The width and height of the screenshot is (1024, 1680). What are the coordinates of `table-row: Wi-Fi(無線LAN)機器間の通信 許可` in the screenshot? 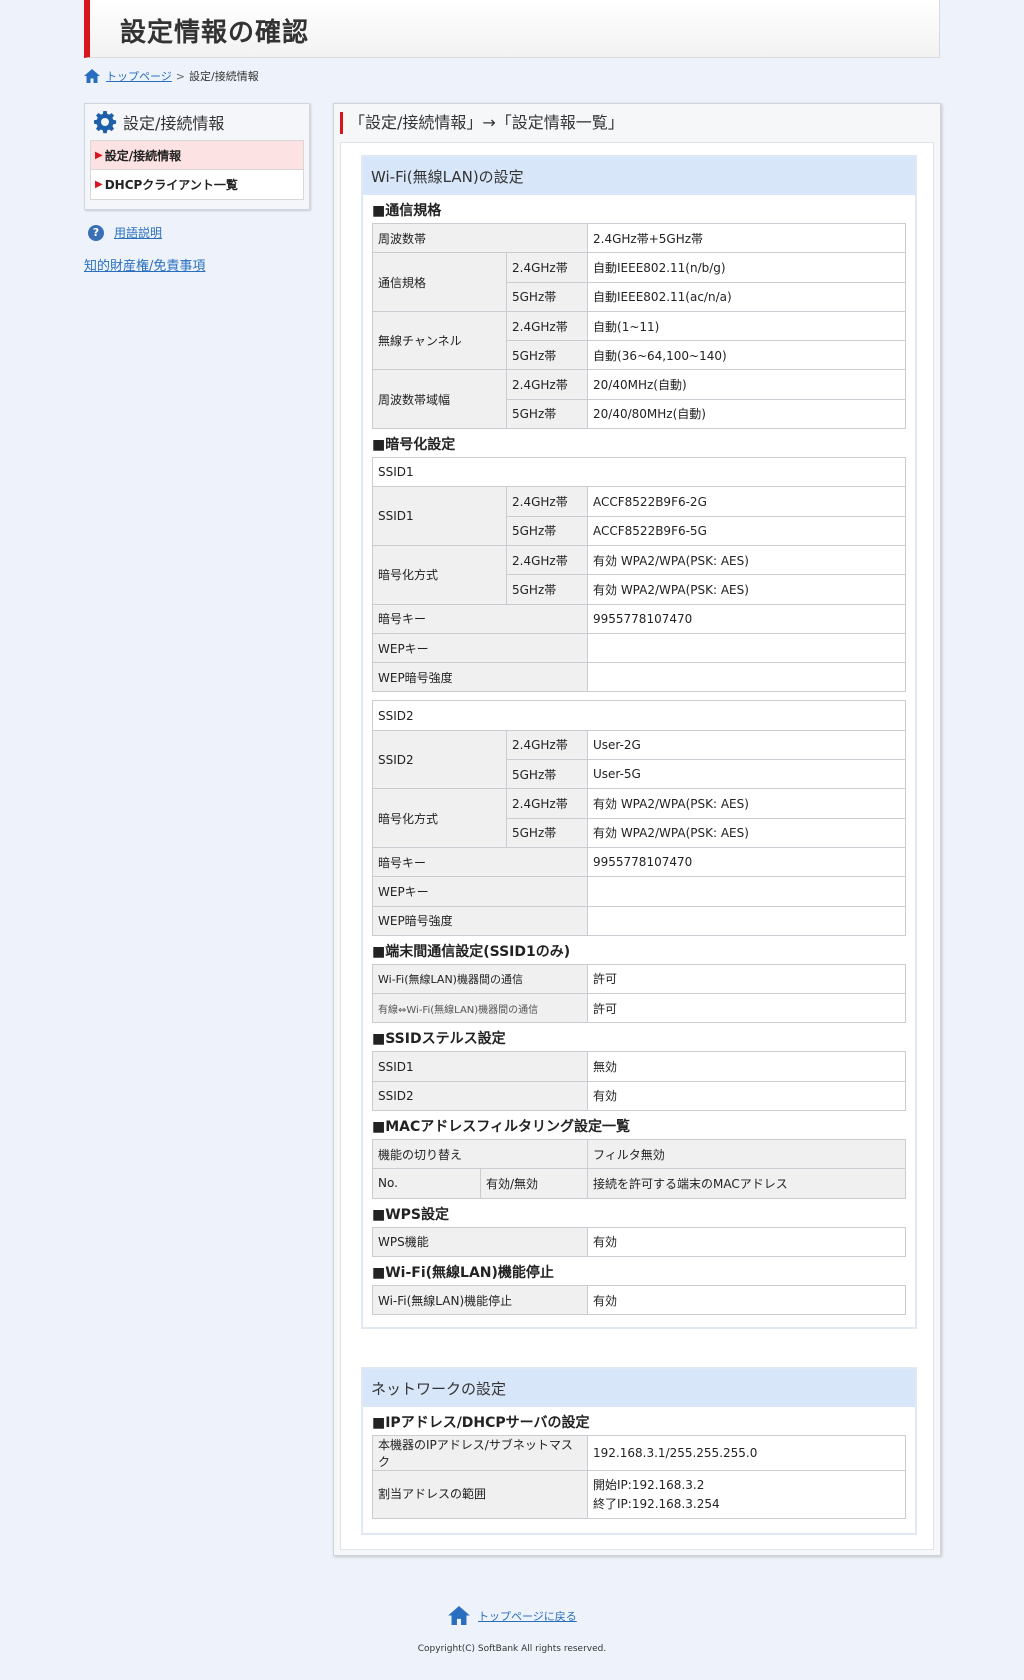 It's located at (639, 979).